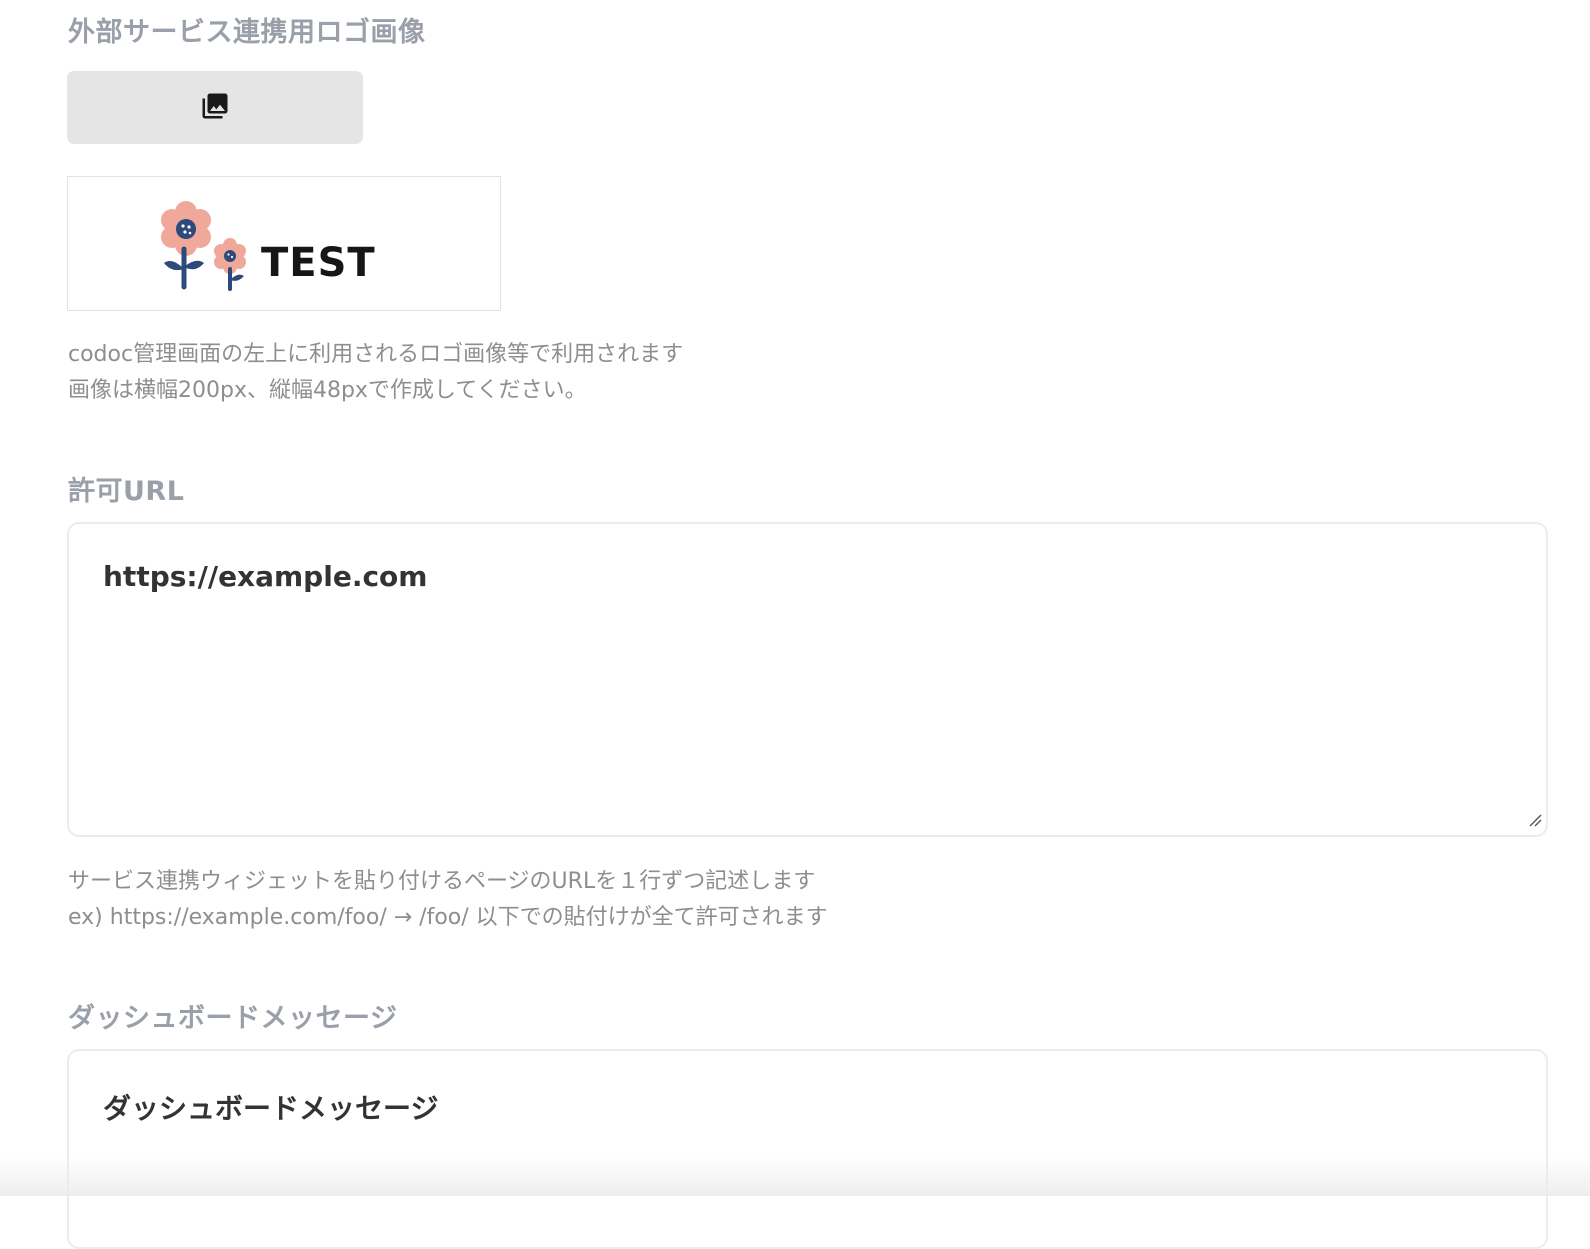 This screenshot has height=1249, width=1590. Describe the element at coordinates (376, 354) in the screenshot. I see `logo-help-line: codoc管理画面の左上に利用されるロゴ画像等で利用されます` at that location.